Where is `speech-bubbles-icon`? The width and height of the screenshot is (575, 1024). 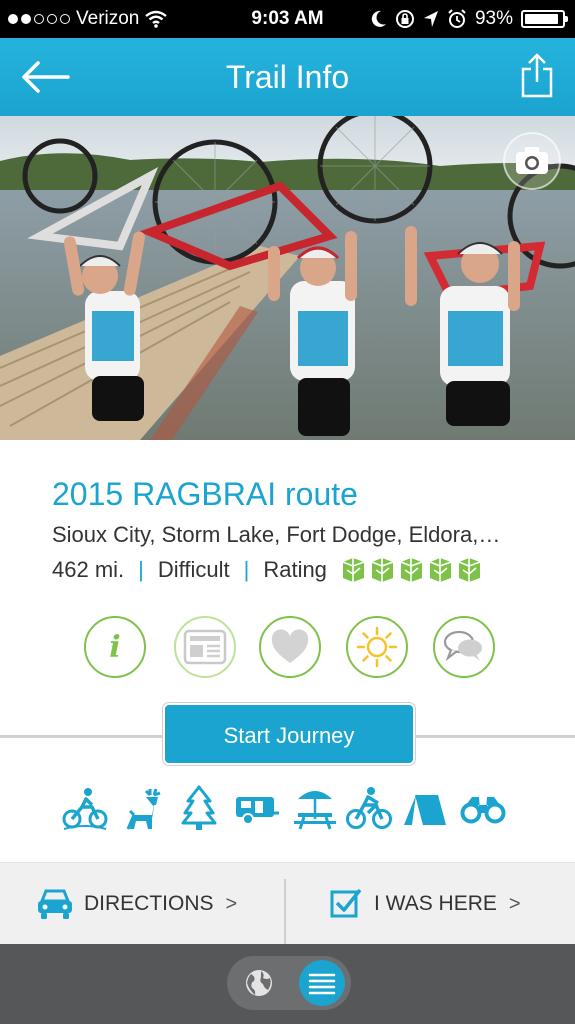 speech-bubbles-icon is located at coordinates (462, 646).